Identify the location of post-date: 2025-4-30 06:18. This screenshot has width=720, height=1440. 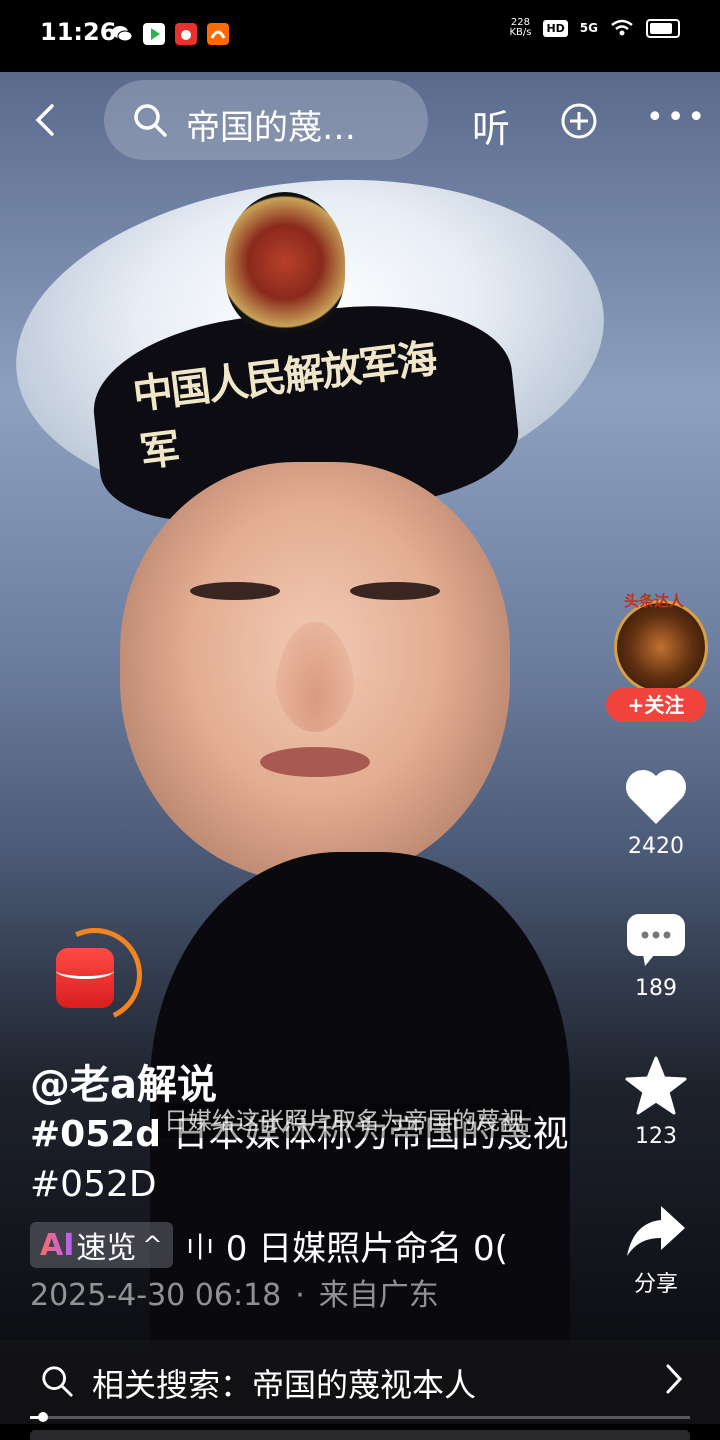
(156, 1295).